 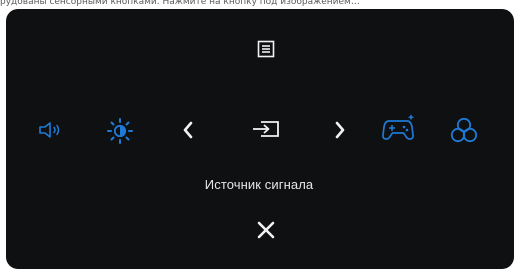 What do you see at coordinates (120, 131) in the screenshot?
I see `brightness-icon` at bounding box center [120, 131].